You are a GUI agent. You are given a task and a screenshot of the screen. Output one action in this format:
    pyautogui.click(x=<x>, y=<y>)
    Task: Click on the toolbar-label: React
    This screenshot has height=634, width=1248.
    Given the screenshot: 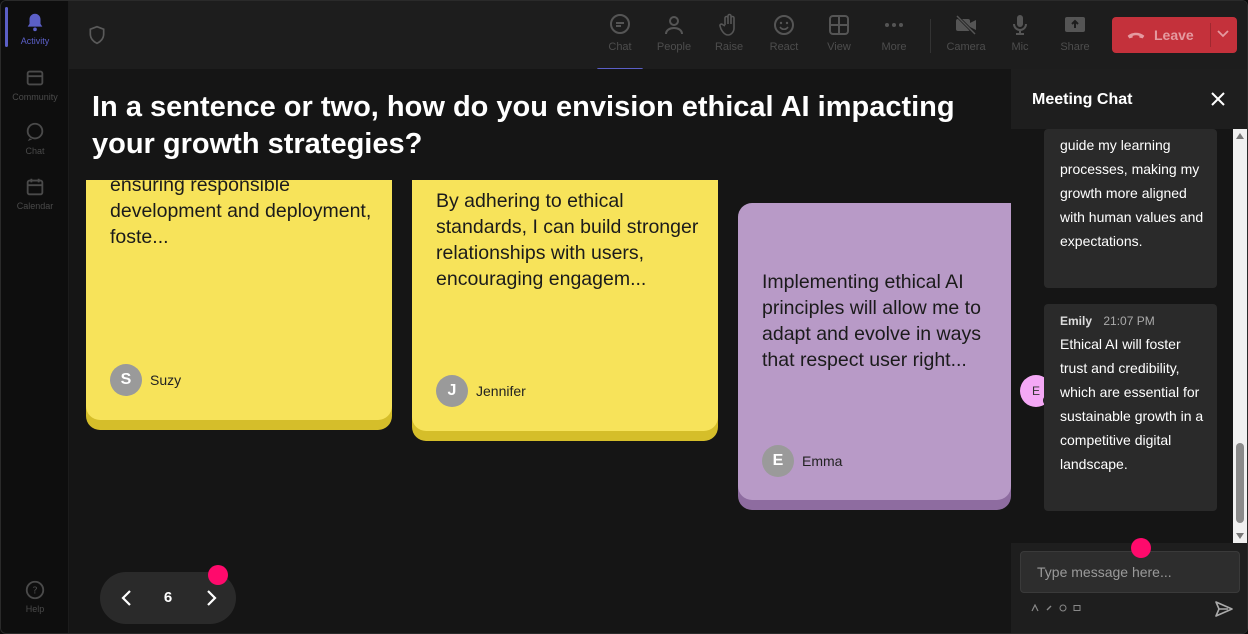 What is the action you would take?
    pyautogui.click(x=784, y=47)
    